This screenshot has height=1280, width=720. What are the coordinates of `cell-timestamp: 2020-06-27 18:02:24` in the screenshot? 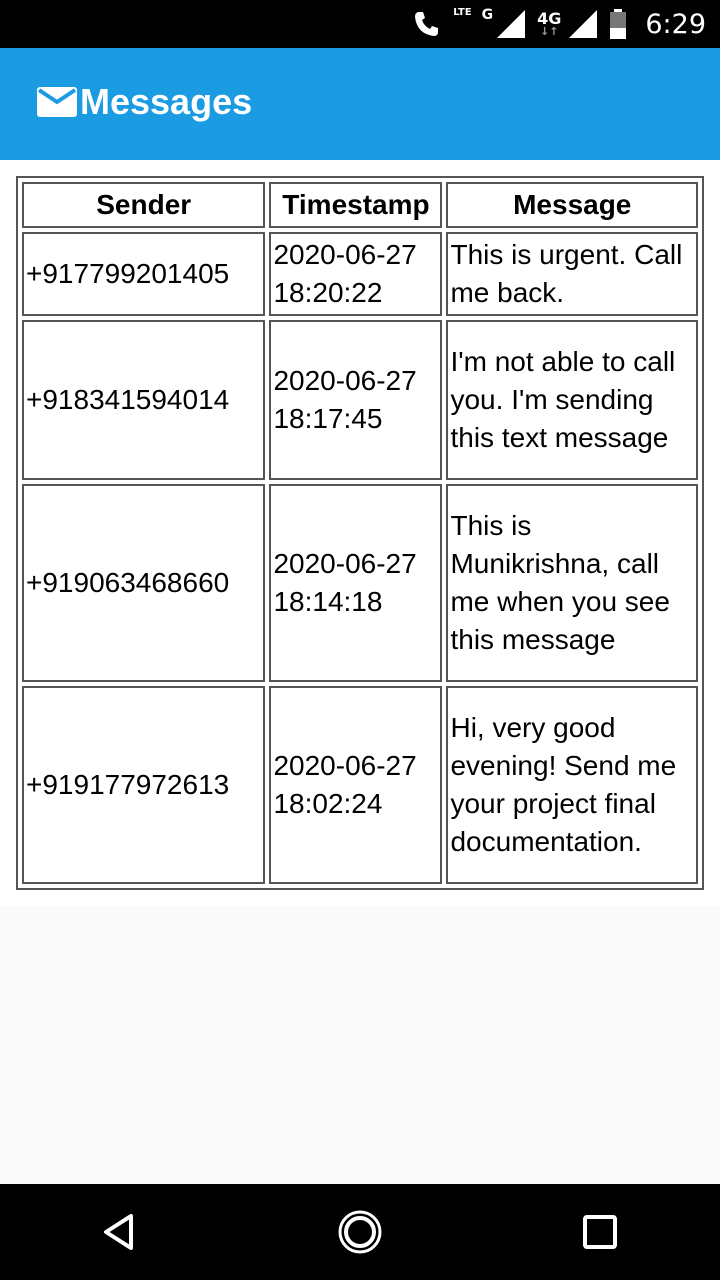 It's located at (356, 785).